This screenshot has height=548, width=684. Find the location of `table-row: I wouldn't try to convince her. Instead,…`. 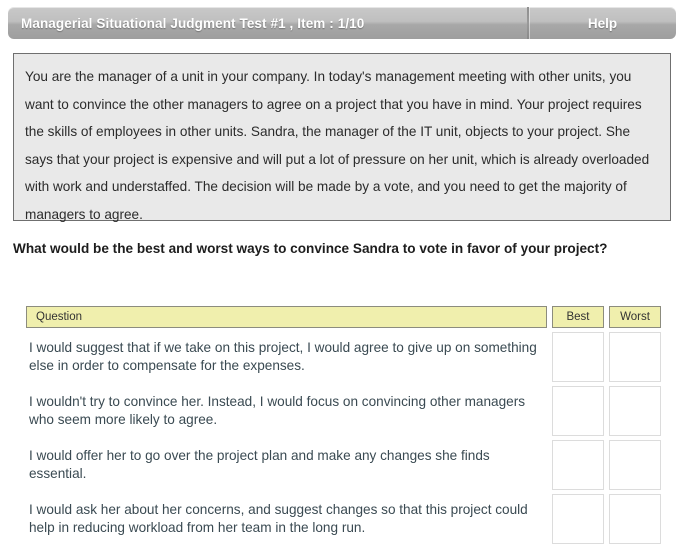

table-row: I wouldn't try to convince her. Instead,… is located at coordinates (343, 411).